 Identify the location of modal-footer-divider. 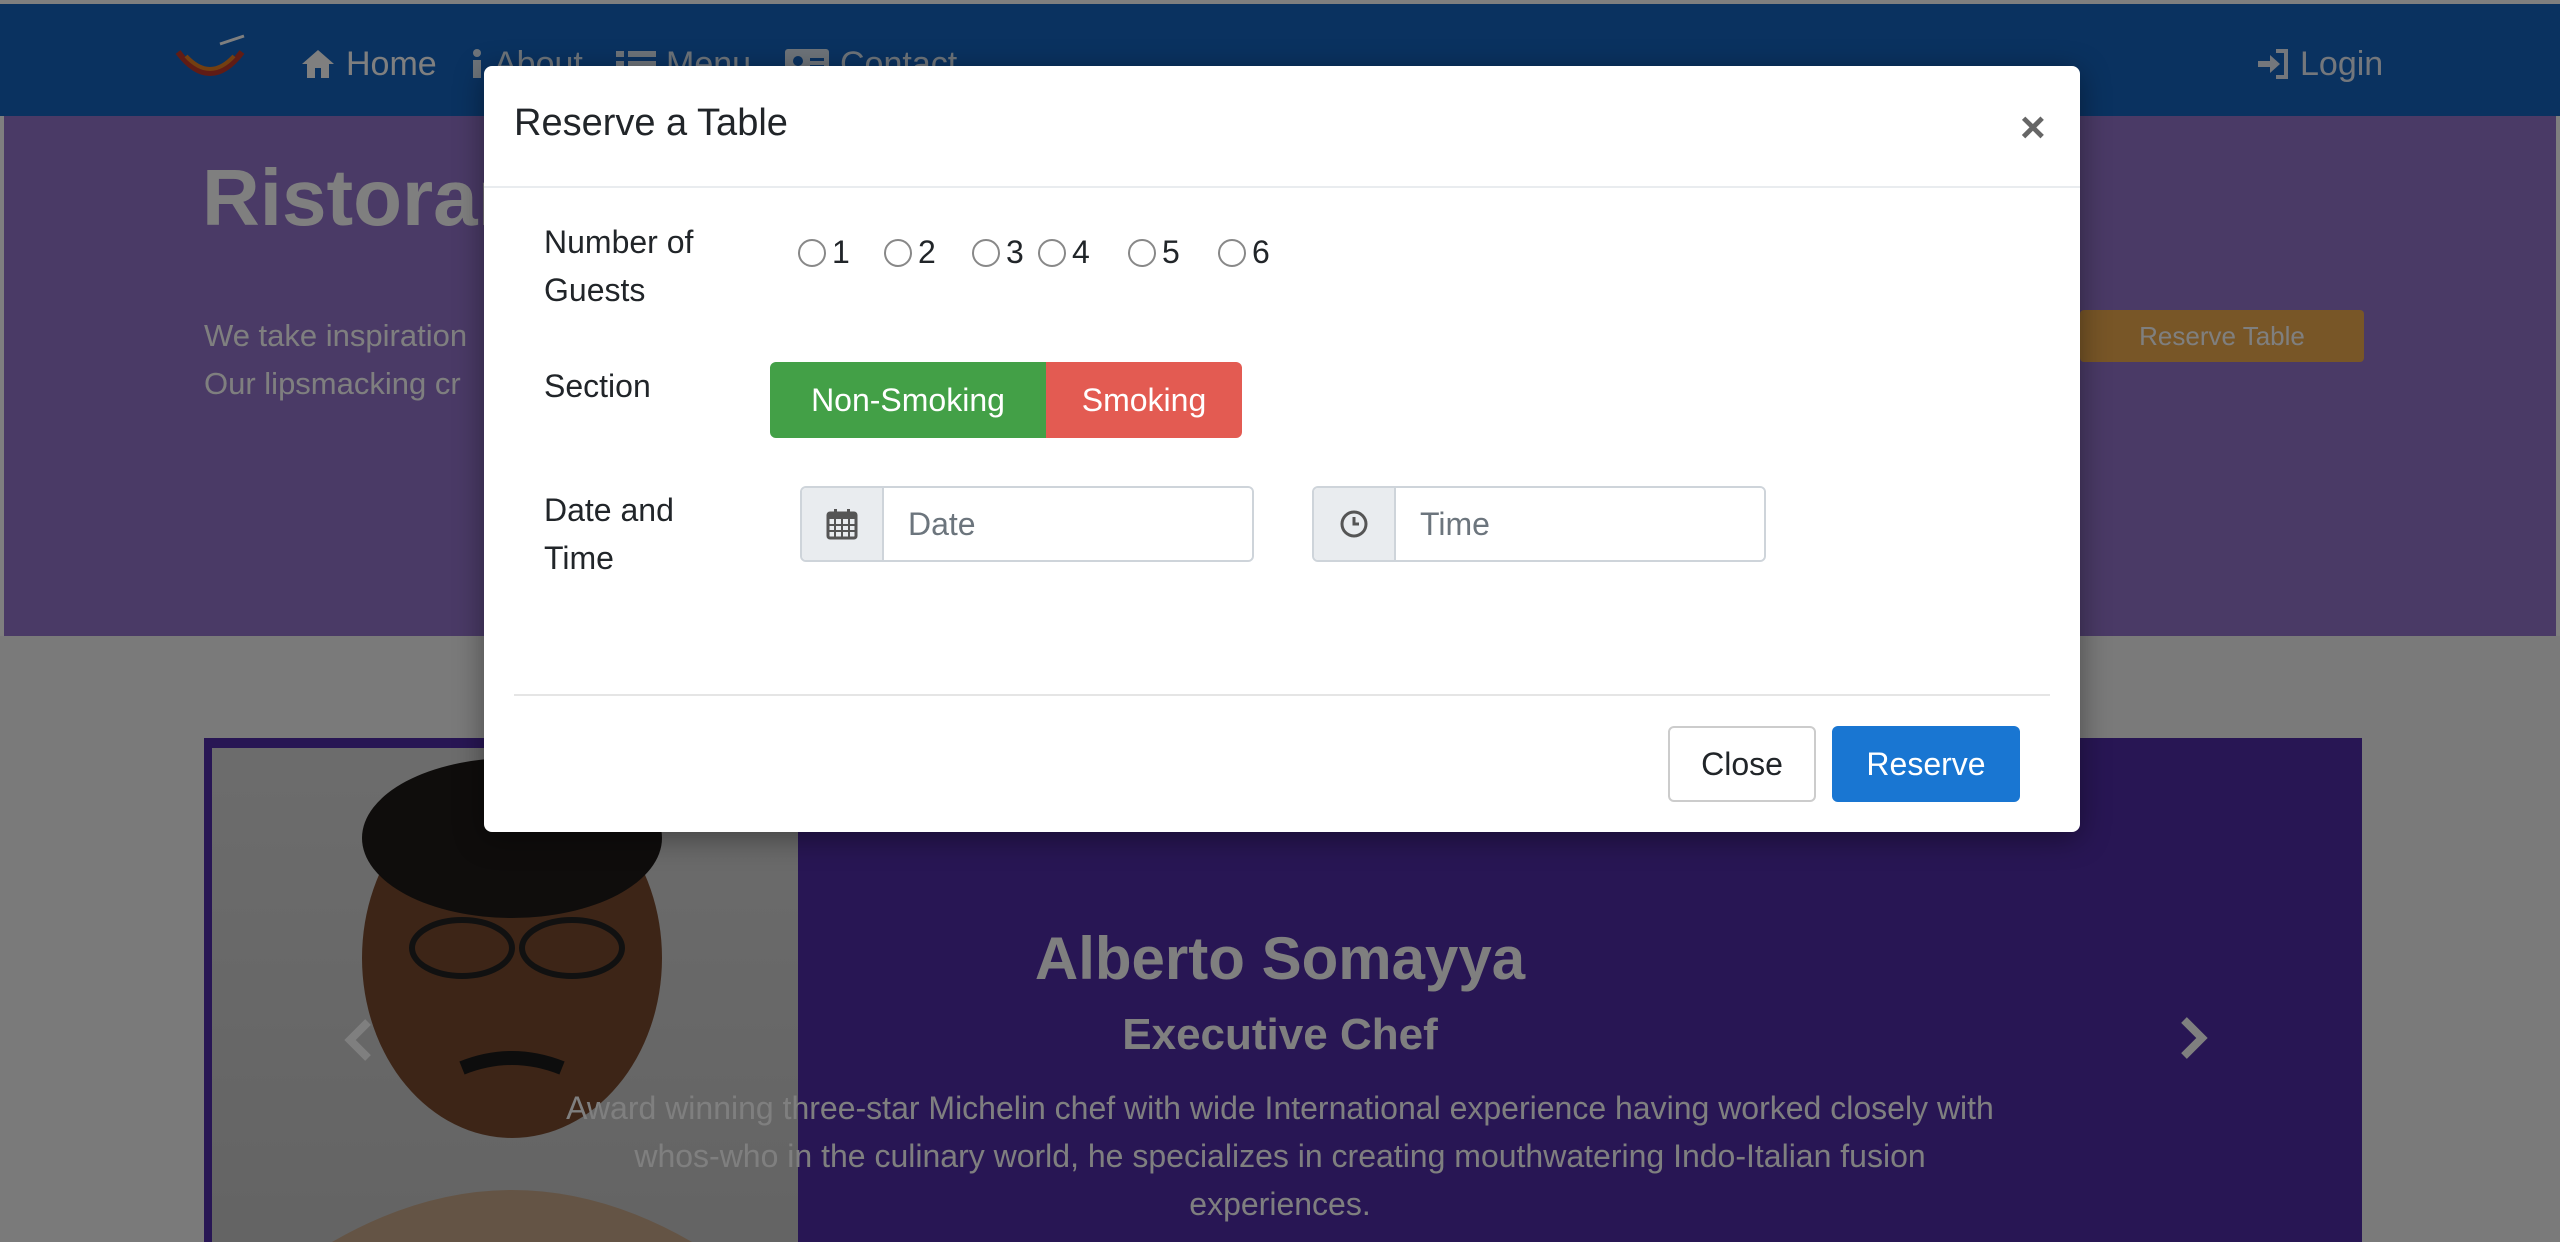
(1282, 695).